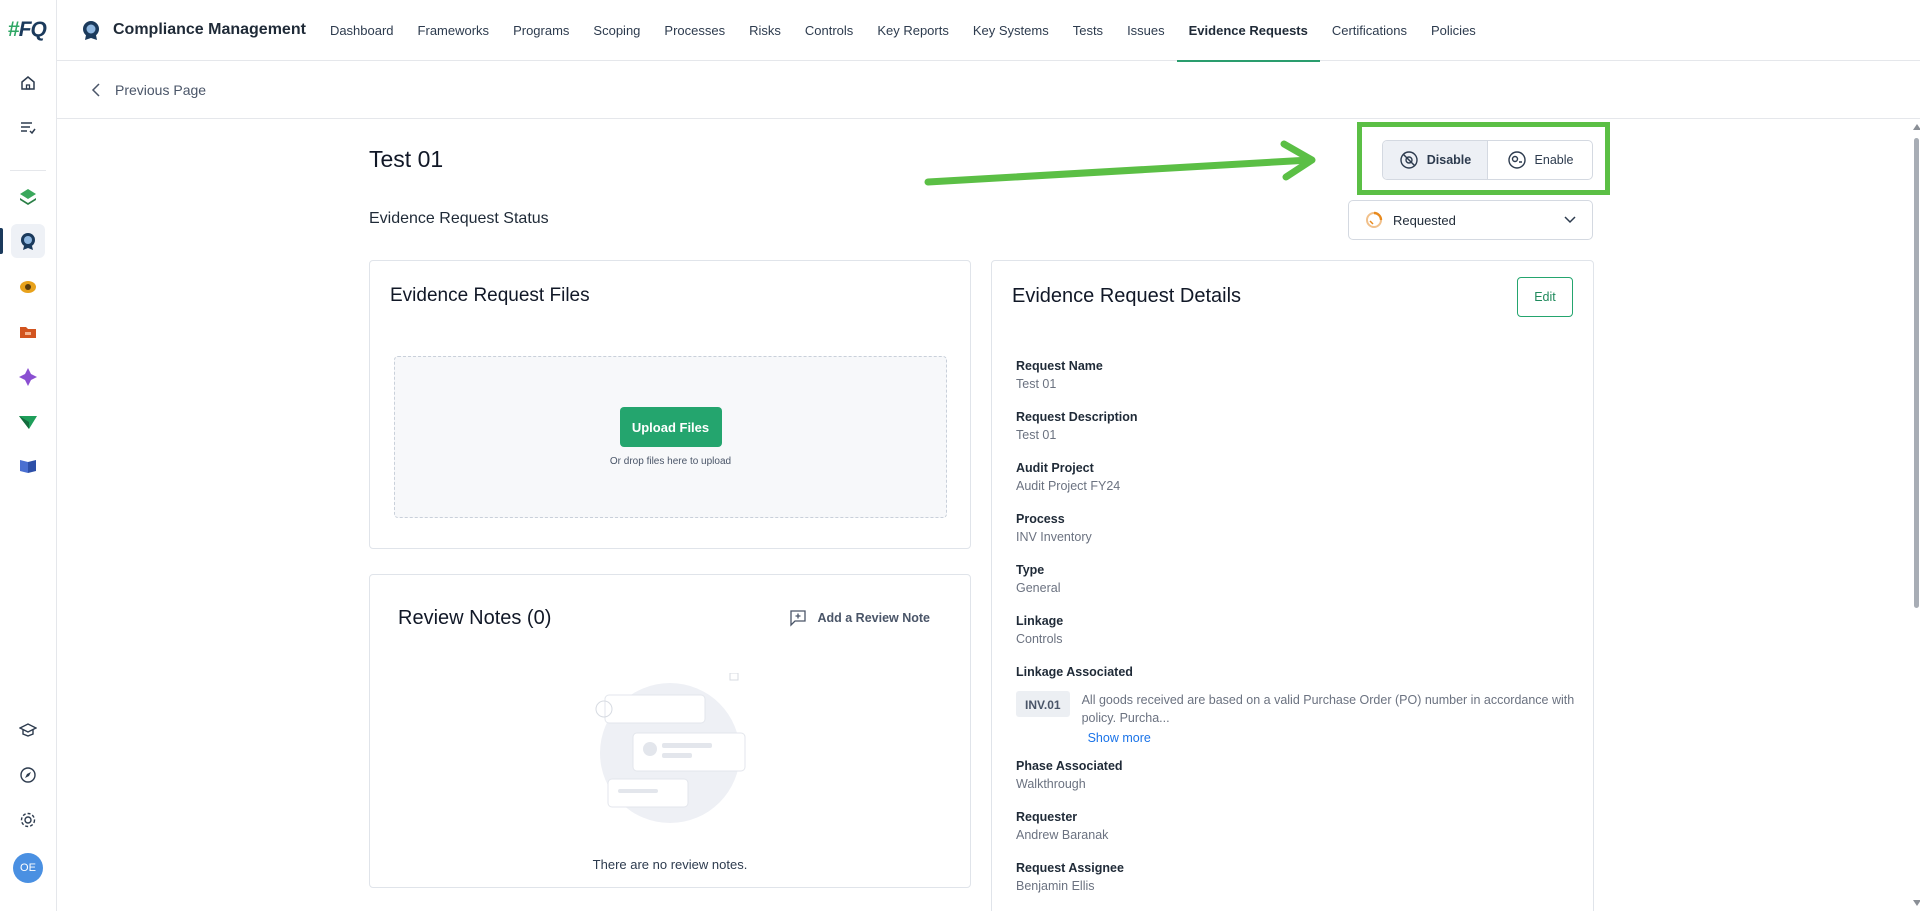 Image resolution: width=1920 pixels, height=911 pixels. I want to click on show-more-link: Show more, so click(1332, 738).